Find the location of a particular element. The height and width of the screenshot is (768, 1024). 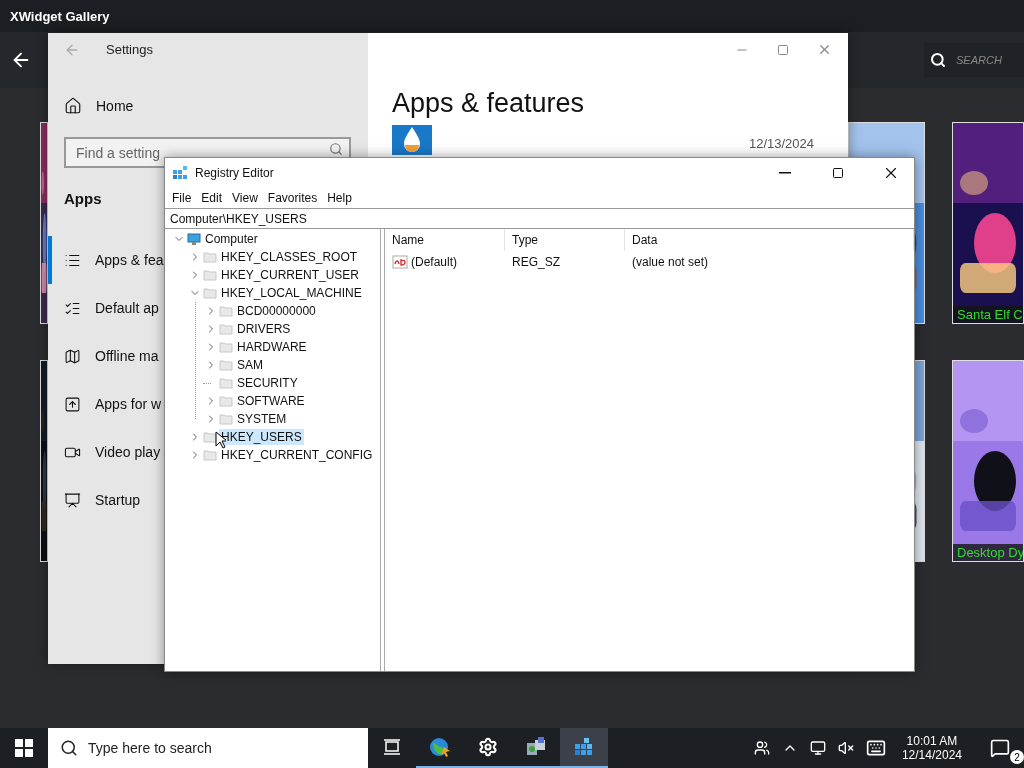

tree-item: SECURITY is located at coordinates (267, 383).